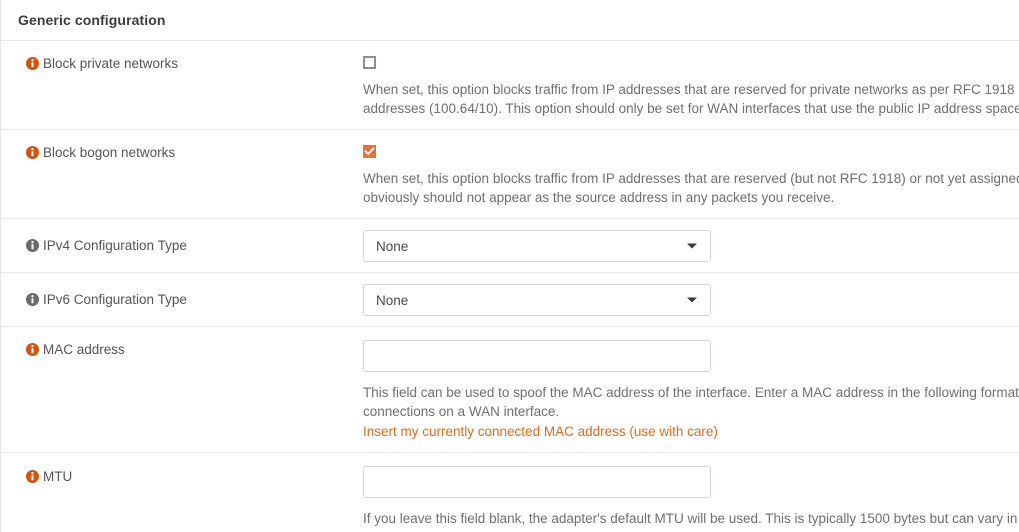 Image resolution: width=1019 pixels, height=532 pixels. Describe the element at coordinates (182, 475) in the screenshot. I see `label-cell-mtu: MTU` at that location.